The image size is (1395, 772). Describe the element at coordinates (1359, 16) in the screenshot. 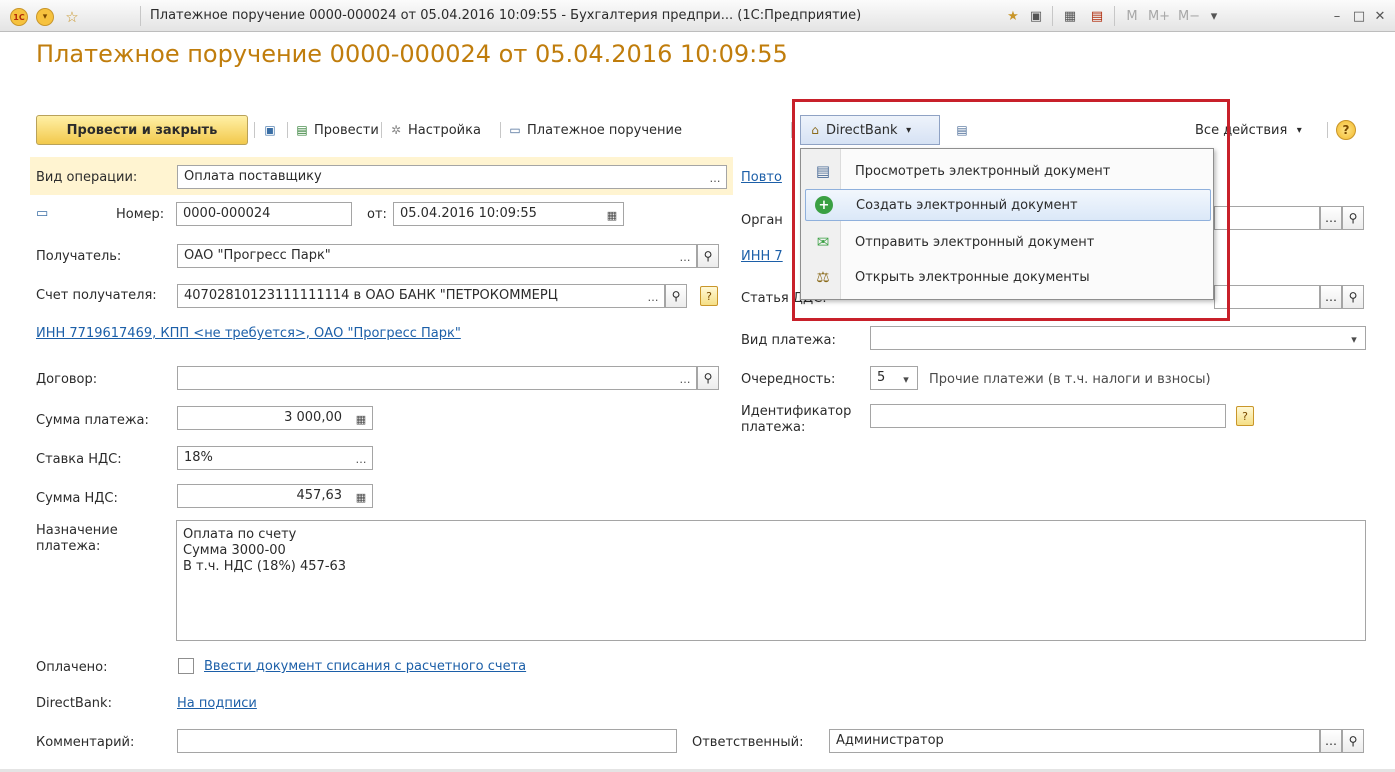

I see `maximize-icon: □` at that location.